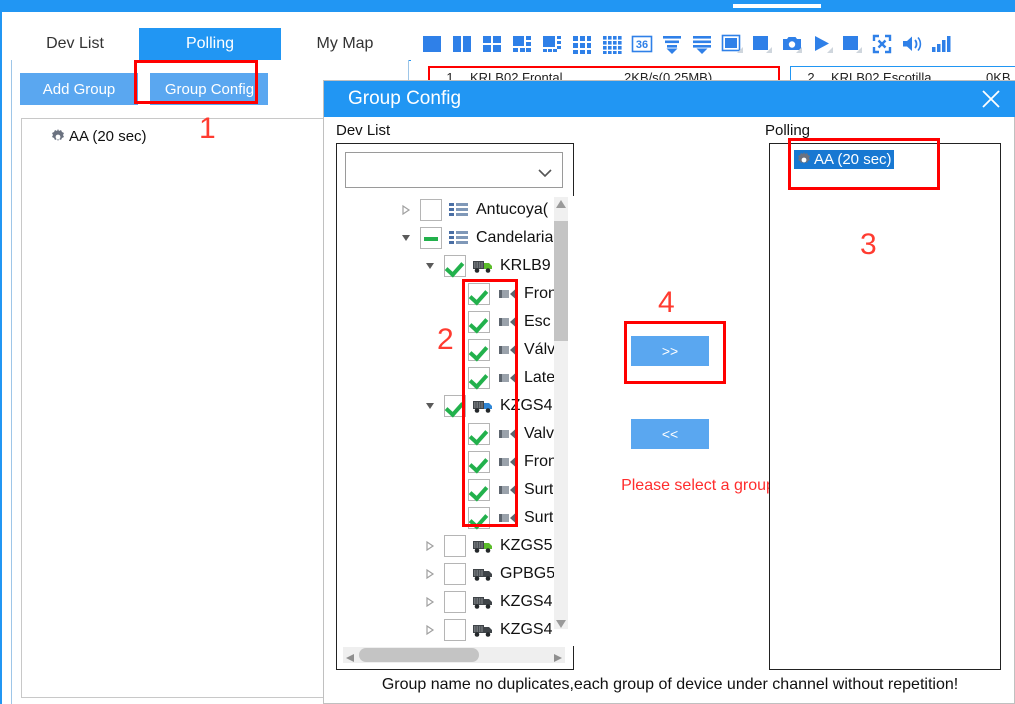  I want to click on scroll-left-icon, so click(350, 659).